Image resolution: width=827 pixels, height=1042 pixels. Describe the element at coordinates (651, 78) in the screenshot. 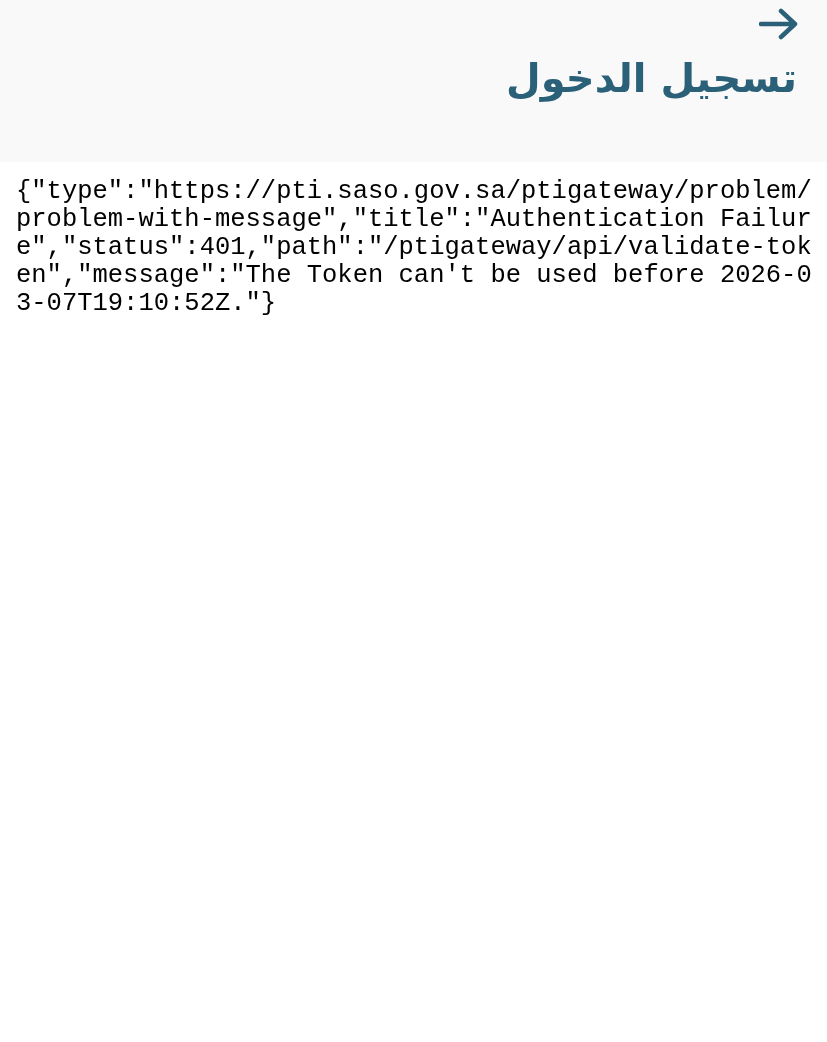

I see `page-title: تسجيل الدخول` at that location.